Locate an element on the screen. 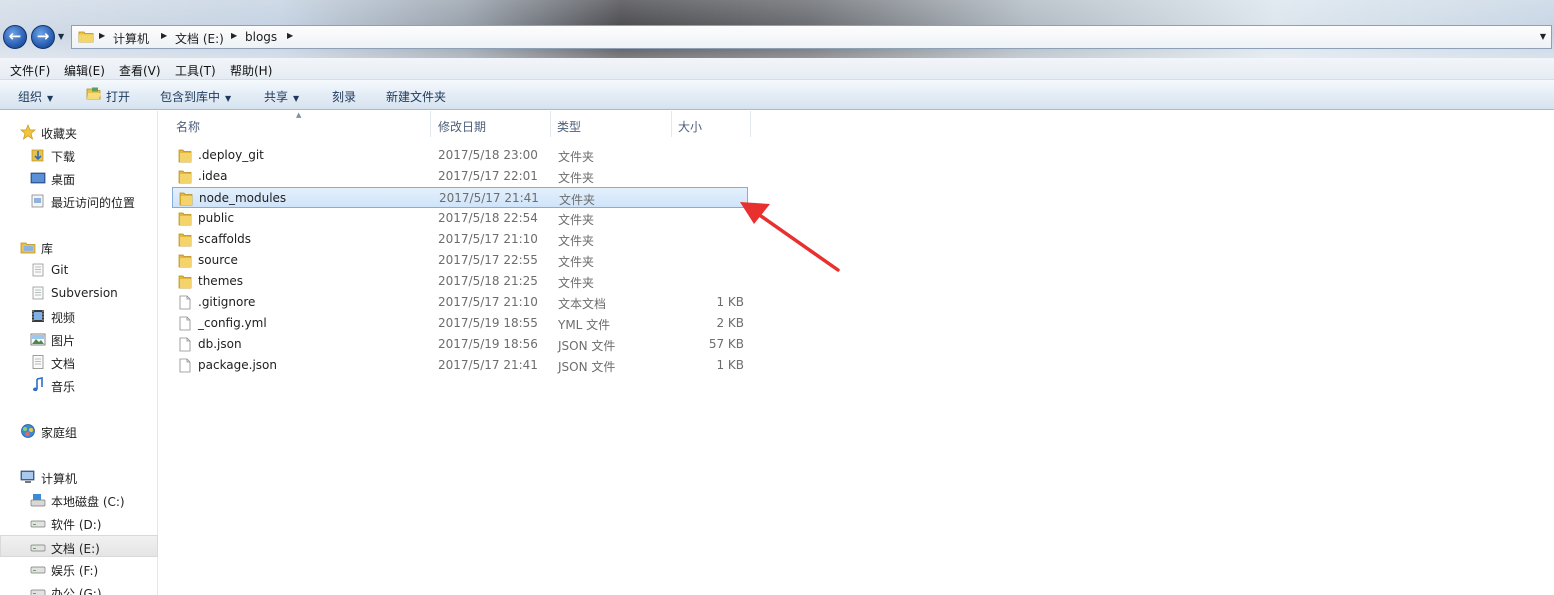 This screenshot has width=1554, height=595. video-icon is located at coordinates (38, 316).